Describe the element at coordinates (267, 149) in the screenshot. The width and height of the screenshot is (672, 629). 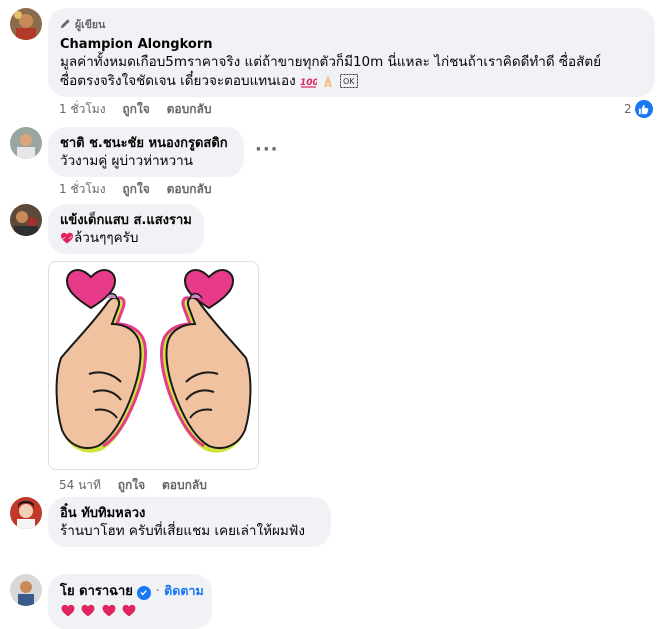
I see `more-options-button: ···` at that location.